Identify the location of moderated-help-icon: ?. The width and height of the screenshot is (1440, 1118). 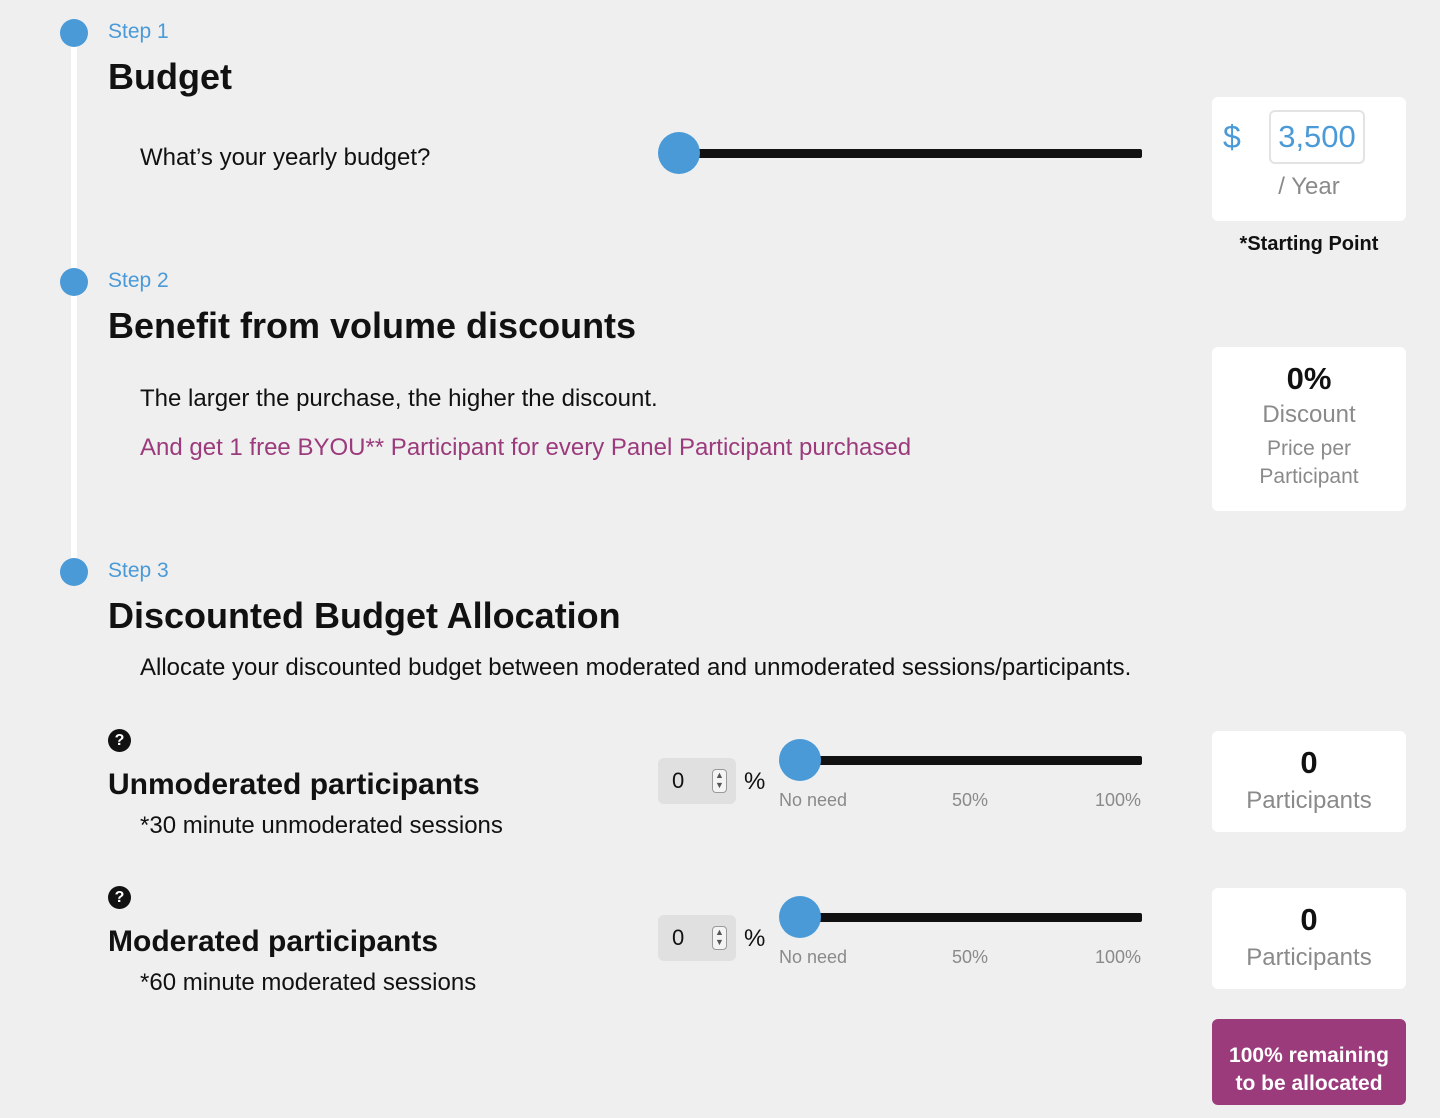
(119, 897).